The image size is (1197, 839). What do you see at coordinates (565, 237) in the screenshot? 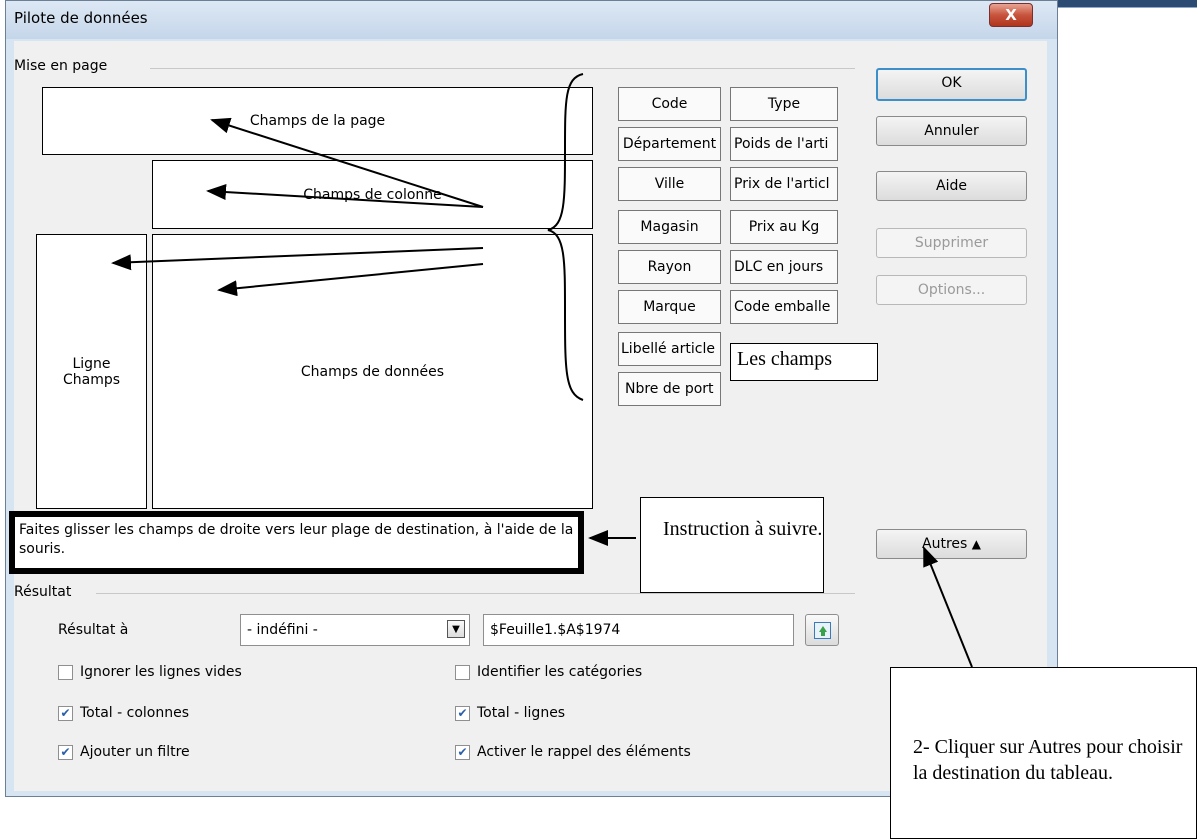
I see `fields-brace` at bounding box center [565, 237].